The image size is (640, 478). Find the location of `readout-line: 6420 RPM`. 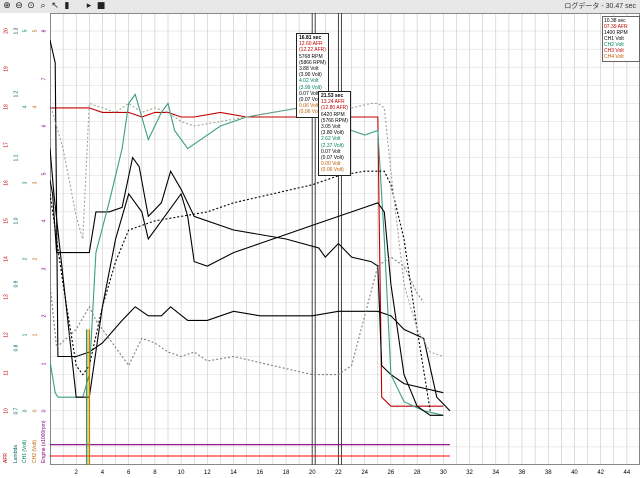

readout-line: 6420 RPM is located at coordinates (333, 114).